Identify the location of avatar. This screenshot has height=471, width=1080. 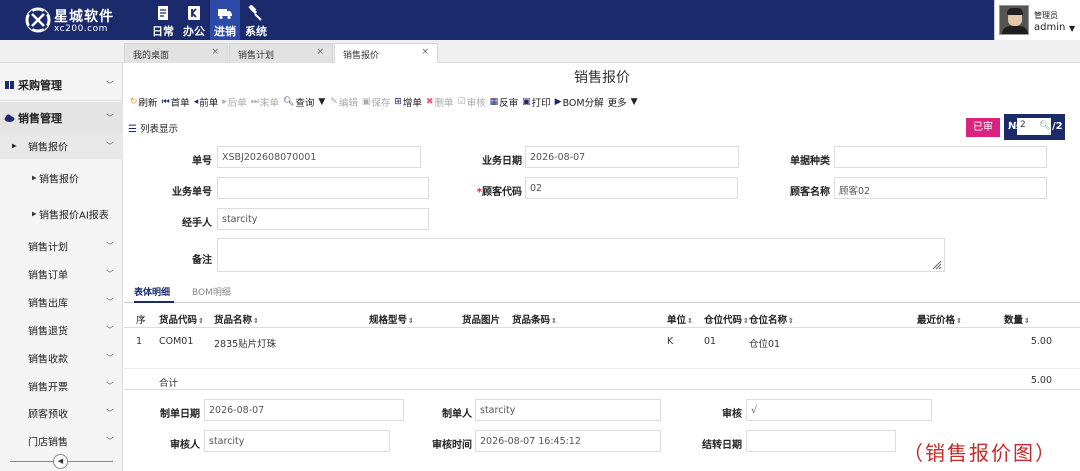
(1014, 20).